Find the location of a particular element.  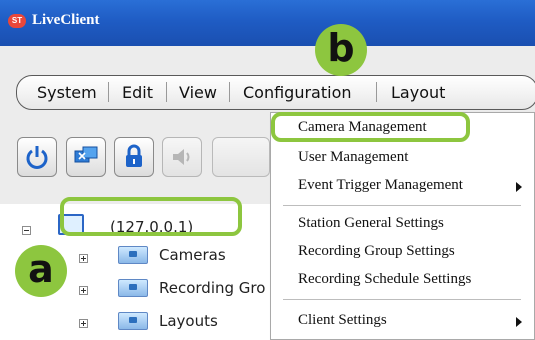

monitor-sync-button is located at coordinates (86, 157).